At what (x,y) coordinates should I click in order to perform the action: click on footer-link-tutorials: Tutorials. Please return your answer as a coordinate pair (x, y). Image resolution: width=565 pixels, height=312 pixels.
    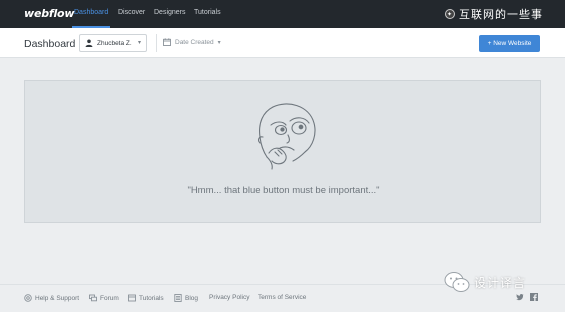
    Looking at the image, I should click on (146, 298).